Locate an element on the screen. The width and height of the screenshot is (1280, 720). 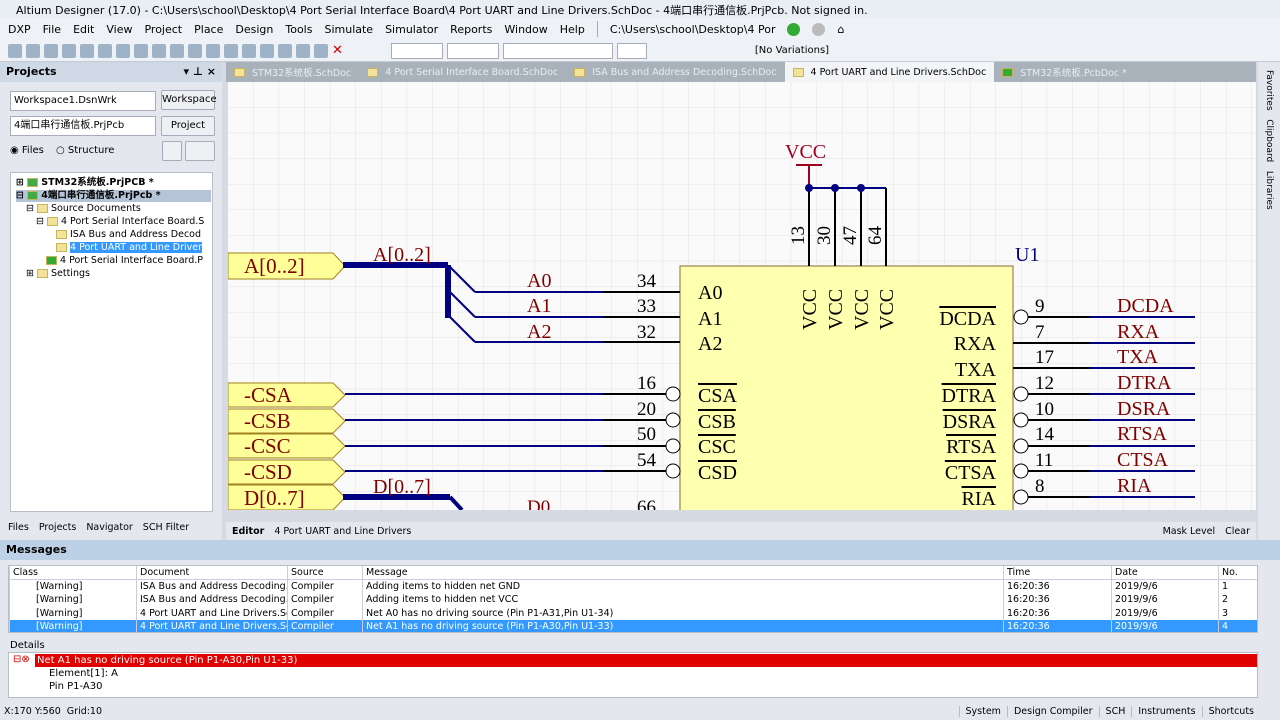
detail-item: Element[1]: A is located at coordinates (653, 673).